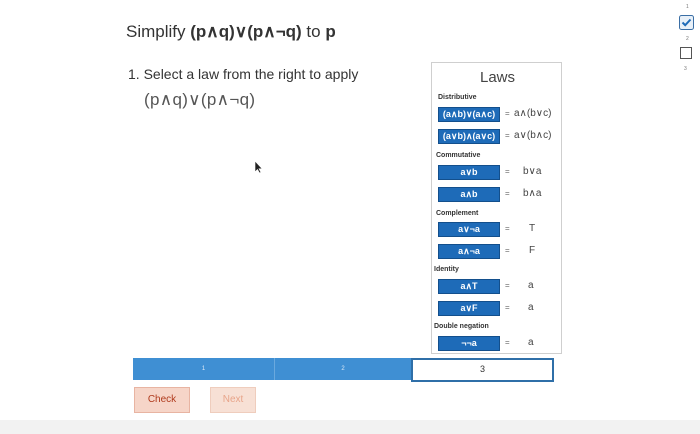 Image resolution: width=700 pixels, height=434 pixels. What do you see at coordinates (482, 370) in the screenshot?
I see `progress-step-3: 3` at bounding box center [482, 370].